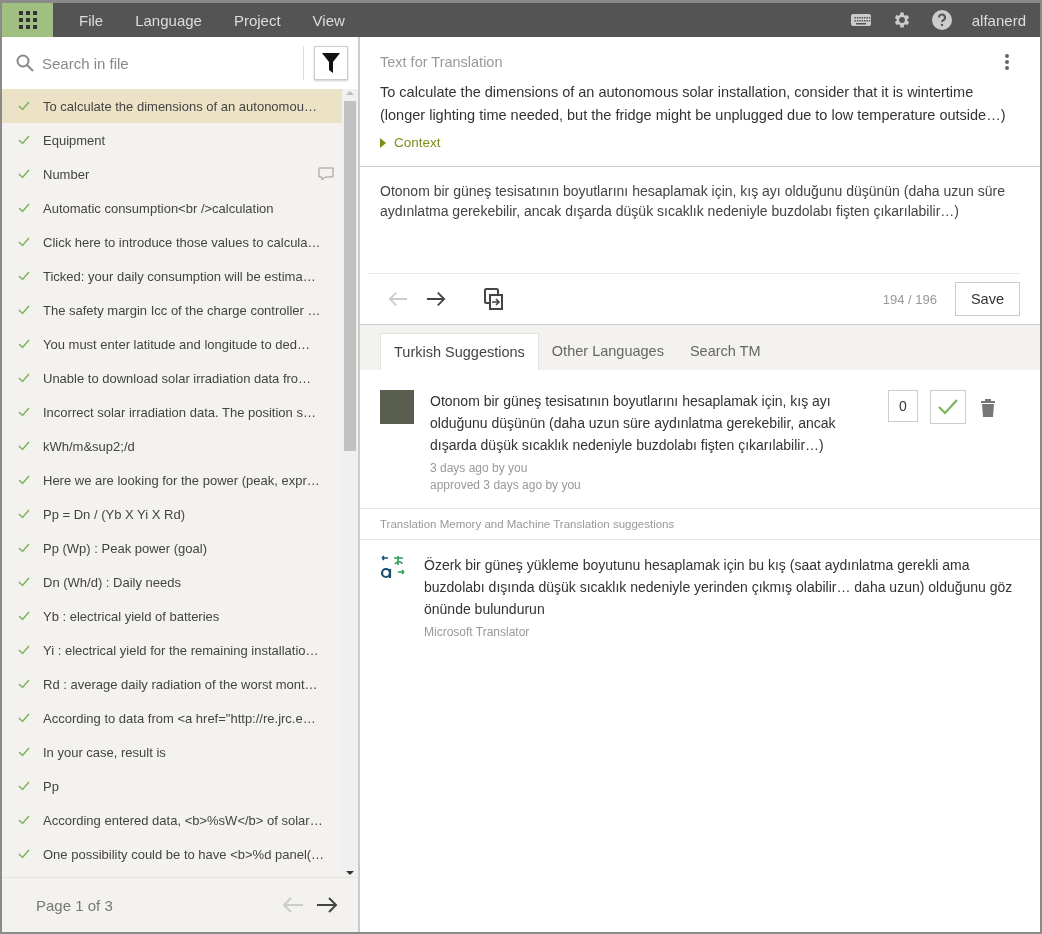 Image resolution: width=1042 pixels, height=934 pixels. Describe the element at coordinates (719, 587) in the screenshot. I see `machine-translation-text: Özerk bir güneş yükleme boyutunu hesaplamak için bu kış (saat aydınlatma gerekli ama buzdolabı dışında düşük sıcaklık nedeniyle yerinden çıkmış olabilir… daha uzun) olduğunu göz önünde bulundurun` at that location.